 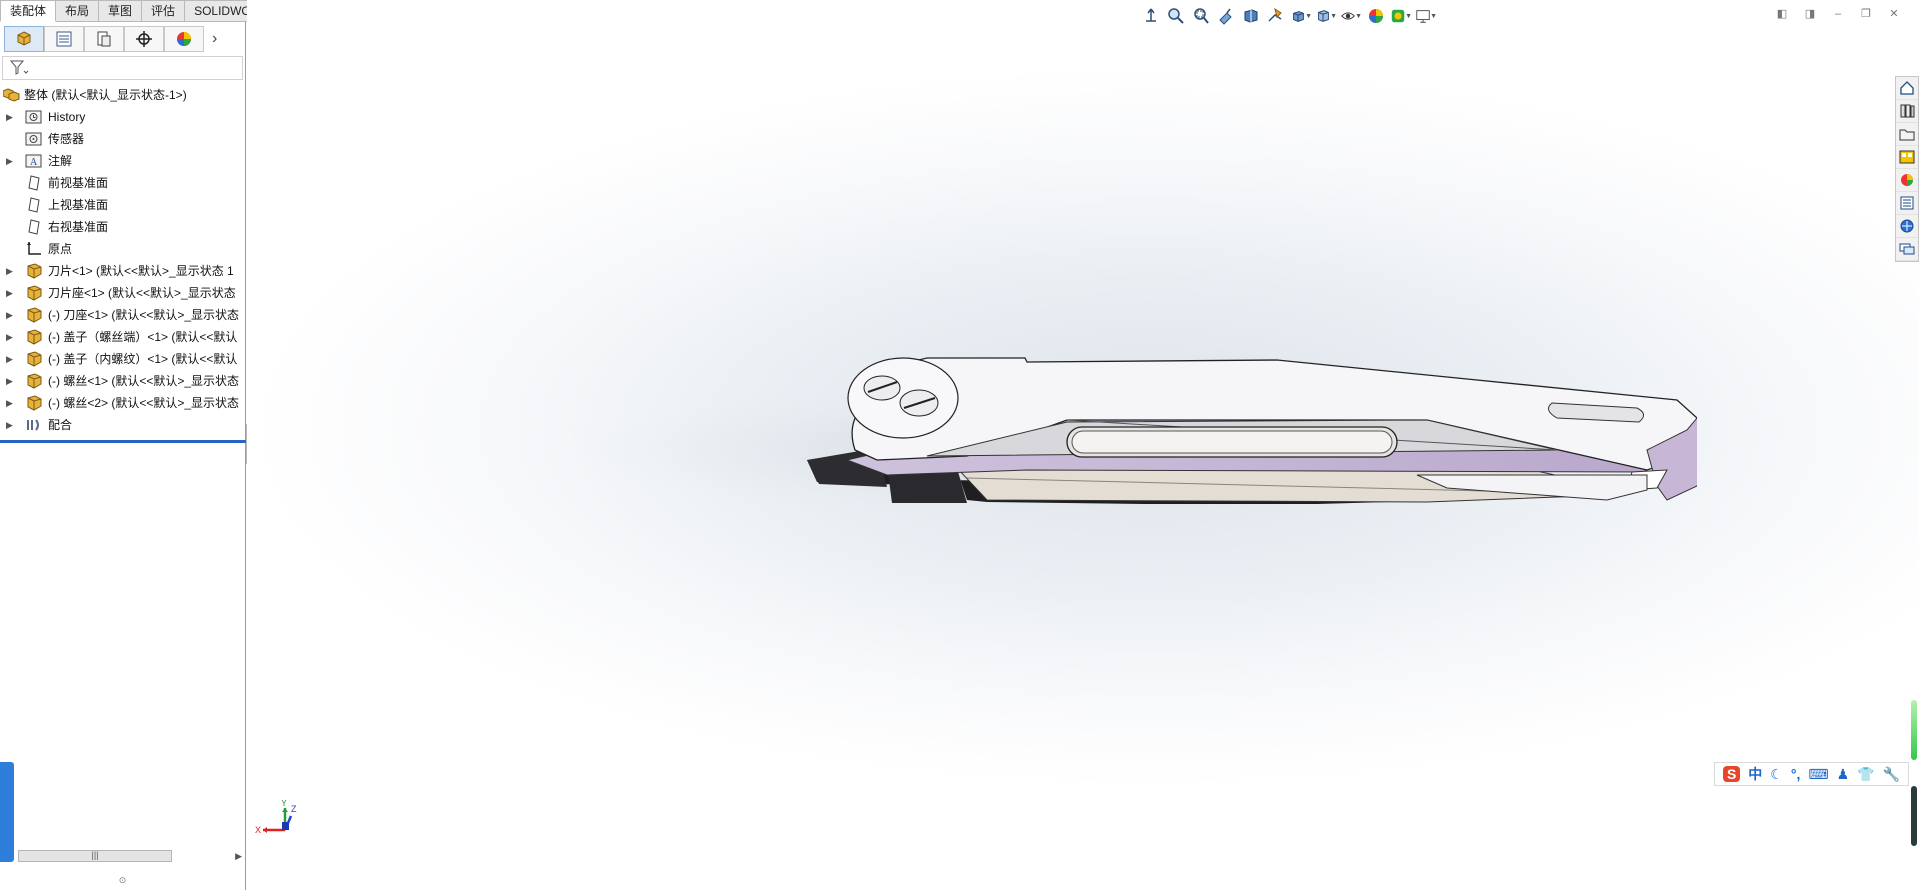 What do you see at coordinates (122, 95) in the screenshot?
I see `tree-root-assembly: 整体 (默认<默认_显示状态-1>)` at bounding box center [122, 95].